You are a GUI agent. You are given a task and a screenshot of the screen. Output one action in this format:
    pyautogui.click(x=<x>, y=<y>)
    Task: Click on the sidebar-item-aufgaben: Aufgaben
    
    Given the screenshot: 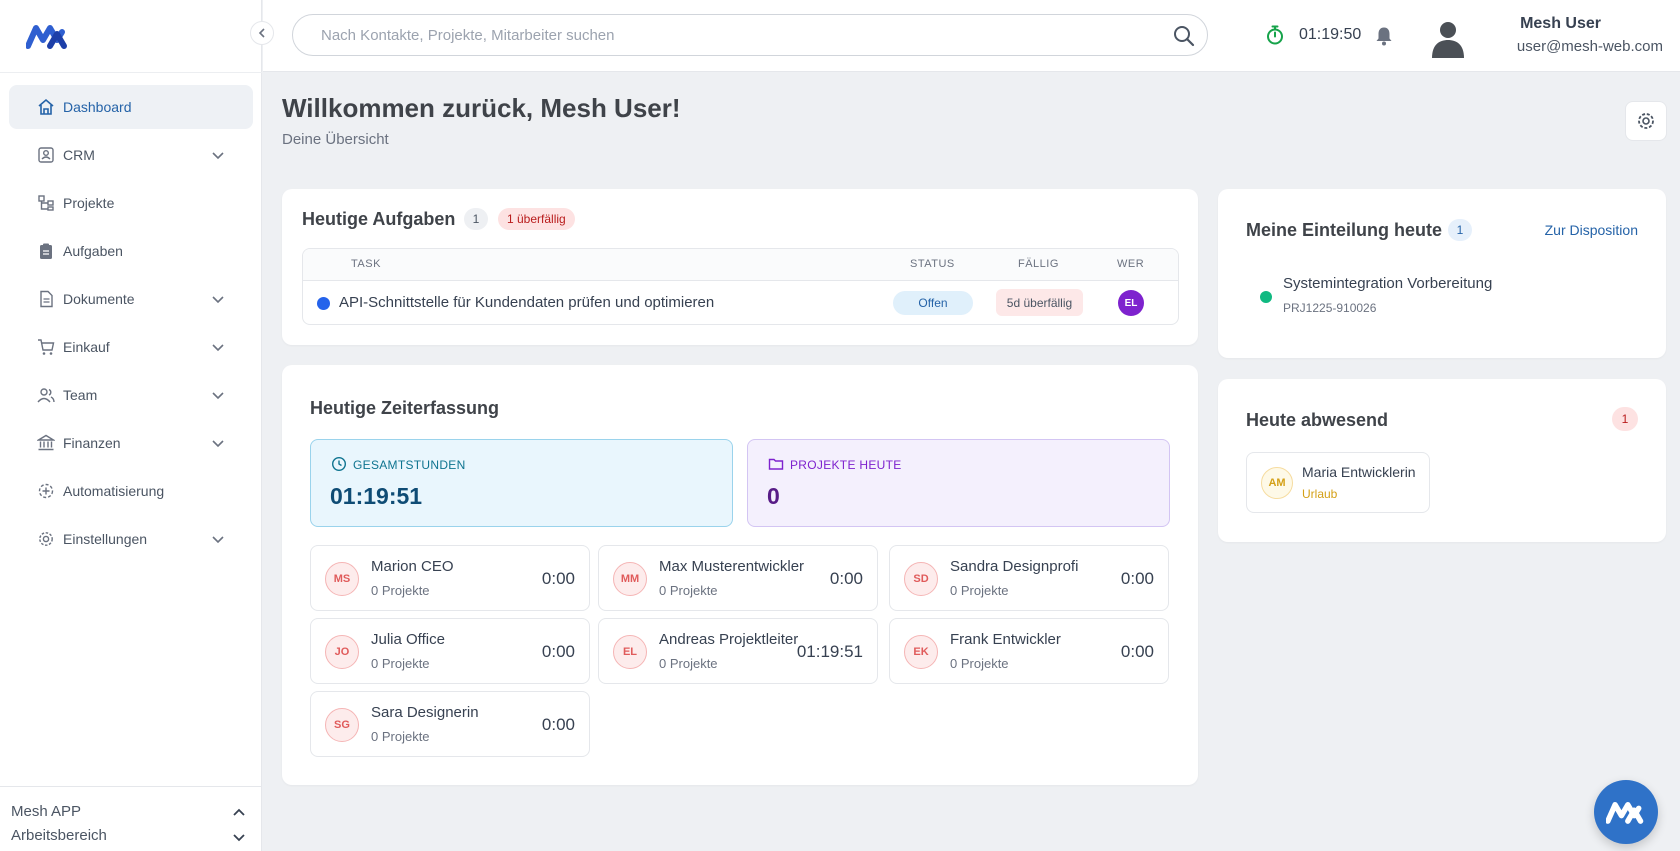 What is the action you would take?
    pyautogui.click(x=131, y=251)
    